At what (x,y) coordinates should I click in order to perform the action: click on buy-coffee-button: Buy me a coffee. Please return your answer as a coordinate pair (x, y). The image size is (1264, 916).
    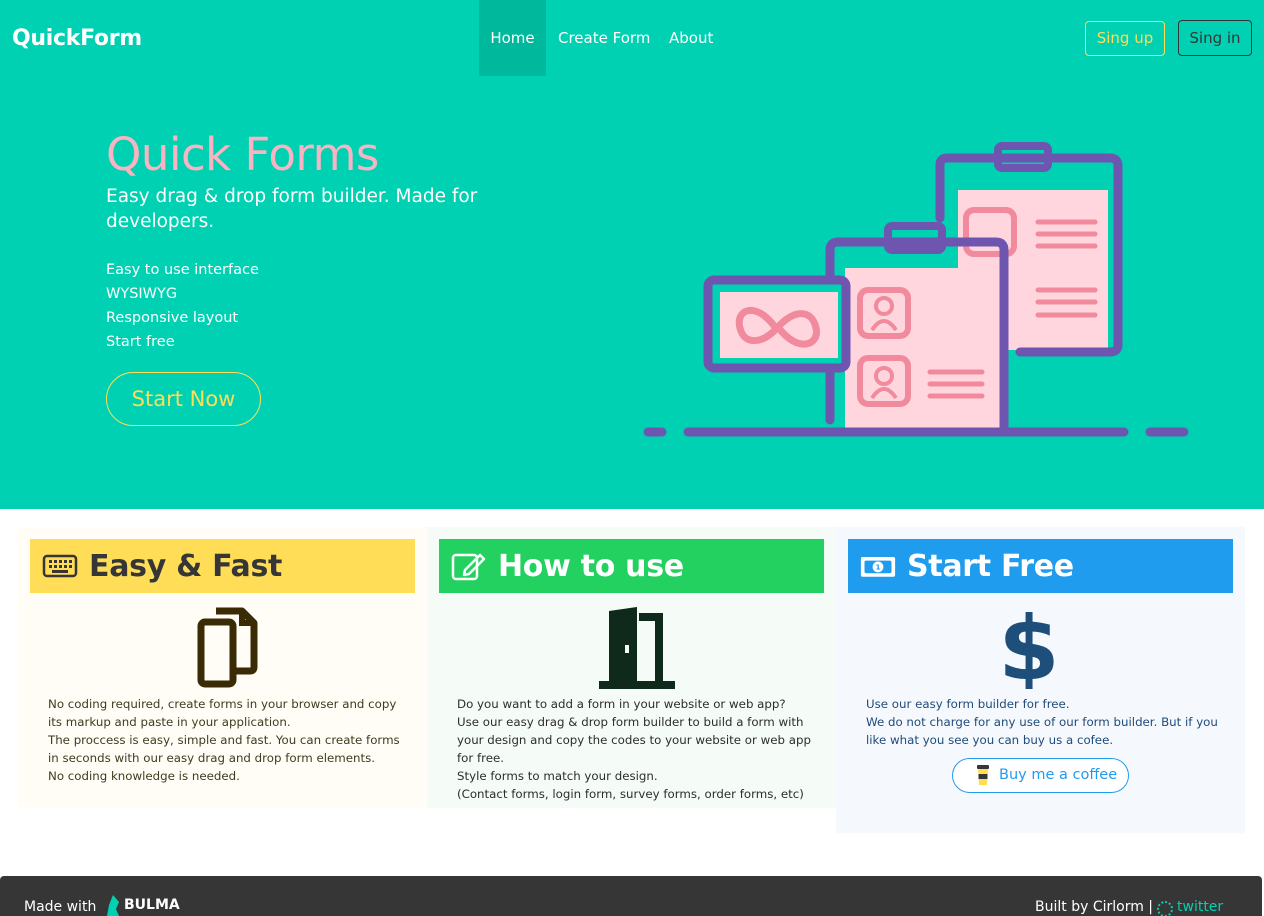
    Looking at the image, I should click on (1040, 775).